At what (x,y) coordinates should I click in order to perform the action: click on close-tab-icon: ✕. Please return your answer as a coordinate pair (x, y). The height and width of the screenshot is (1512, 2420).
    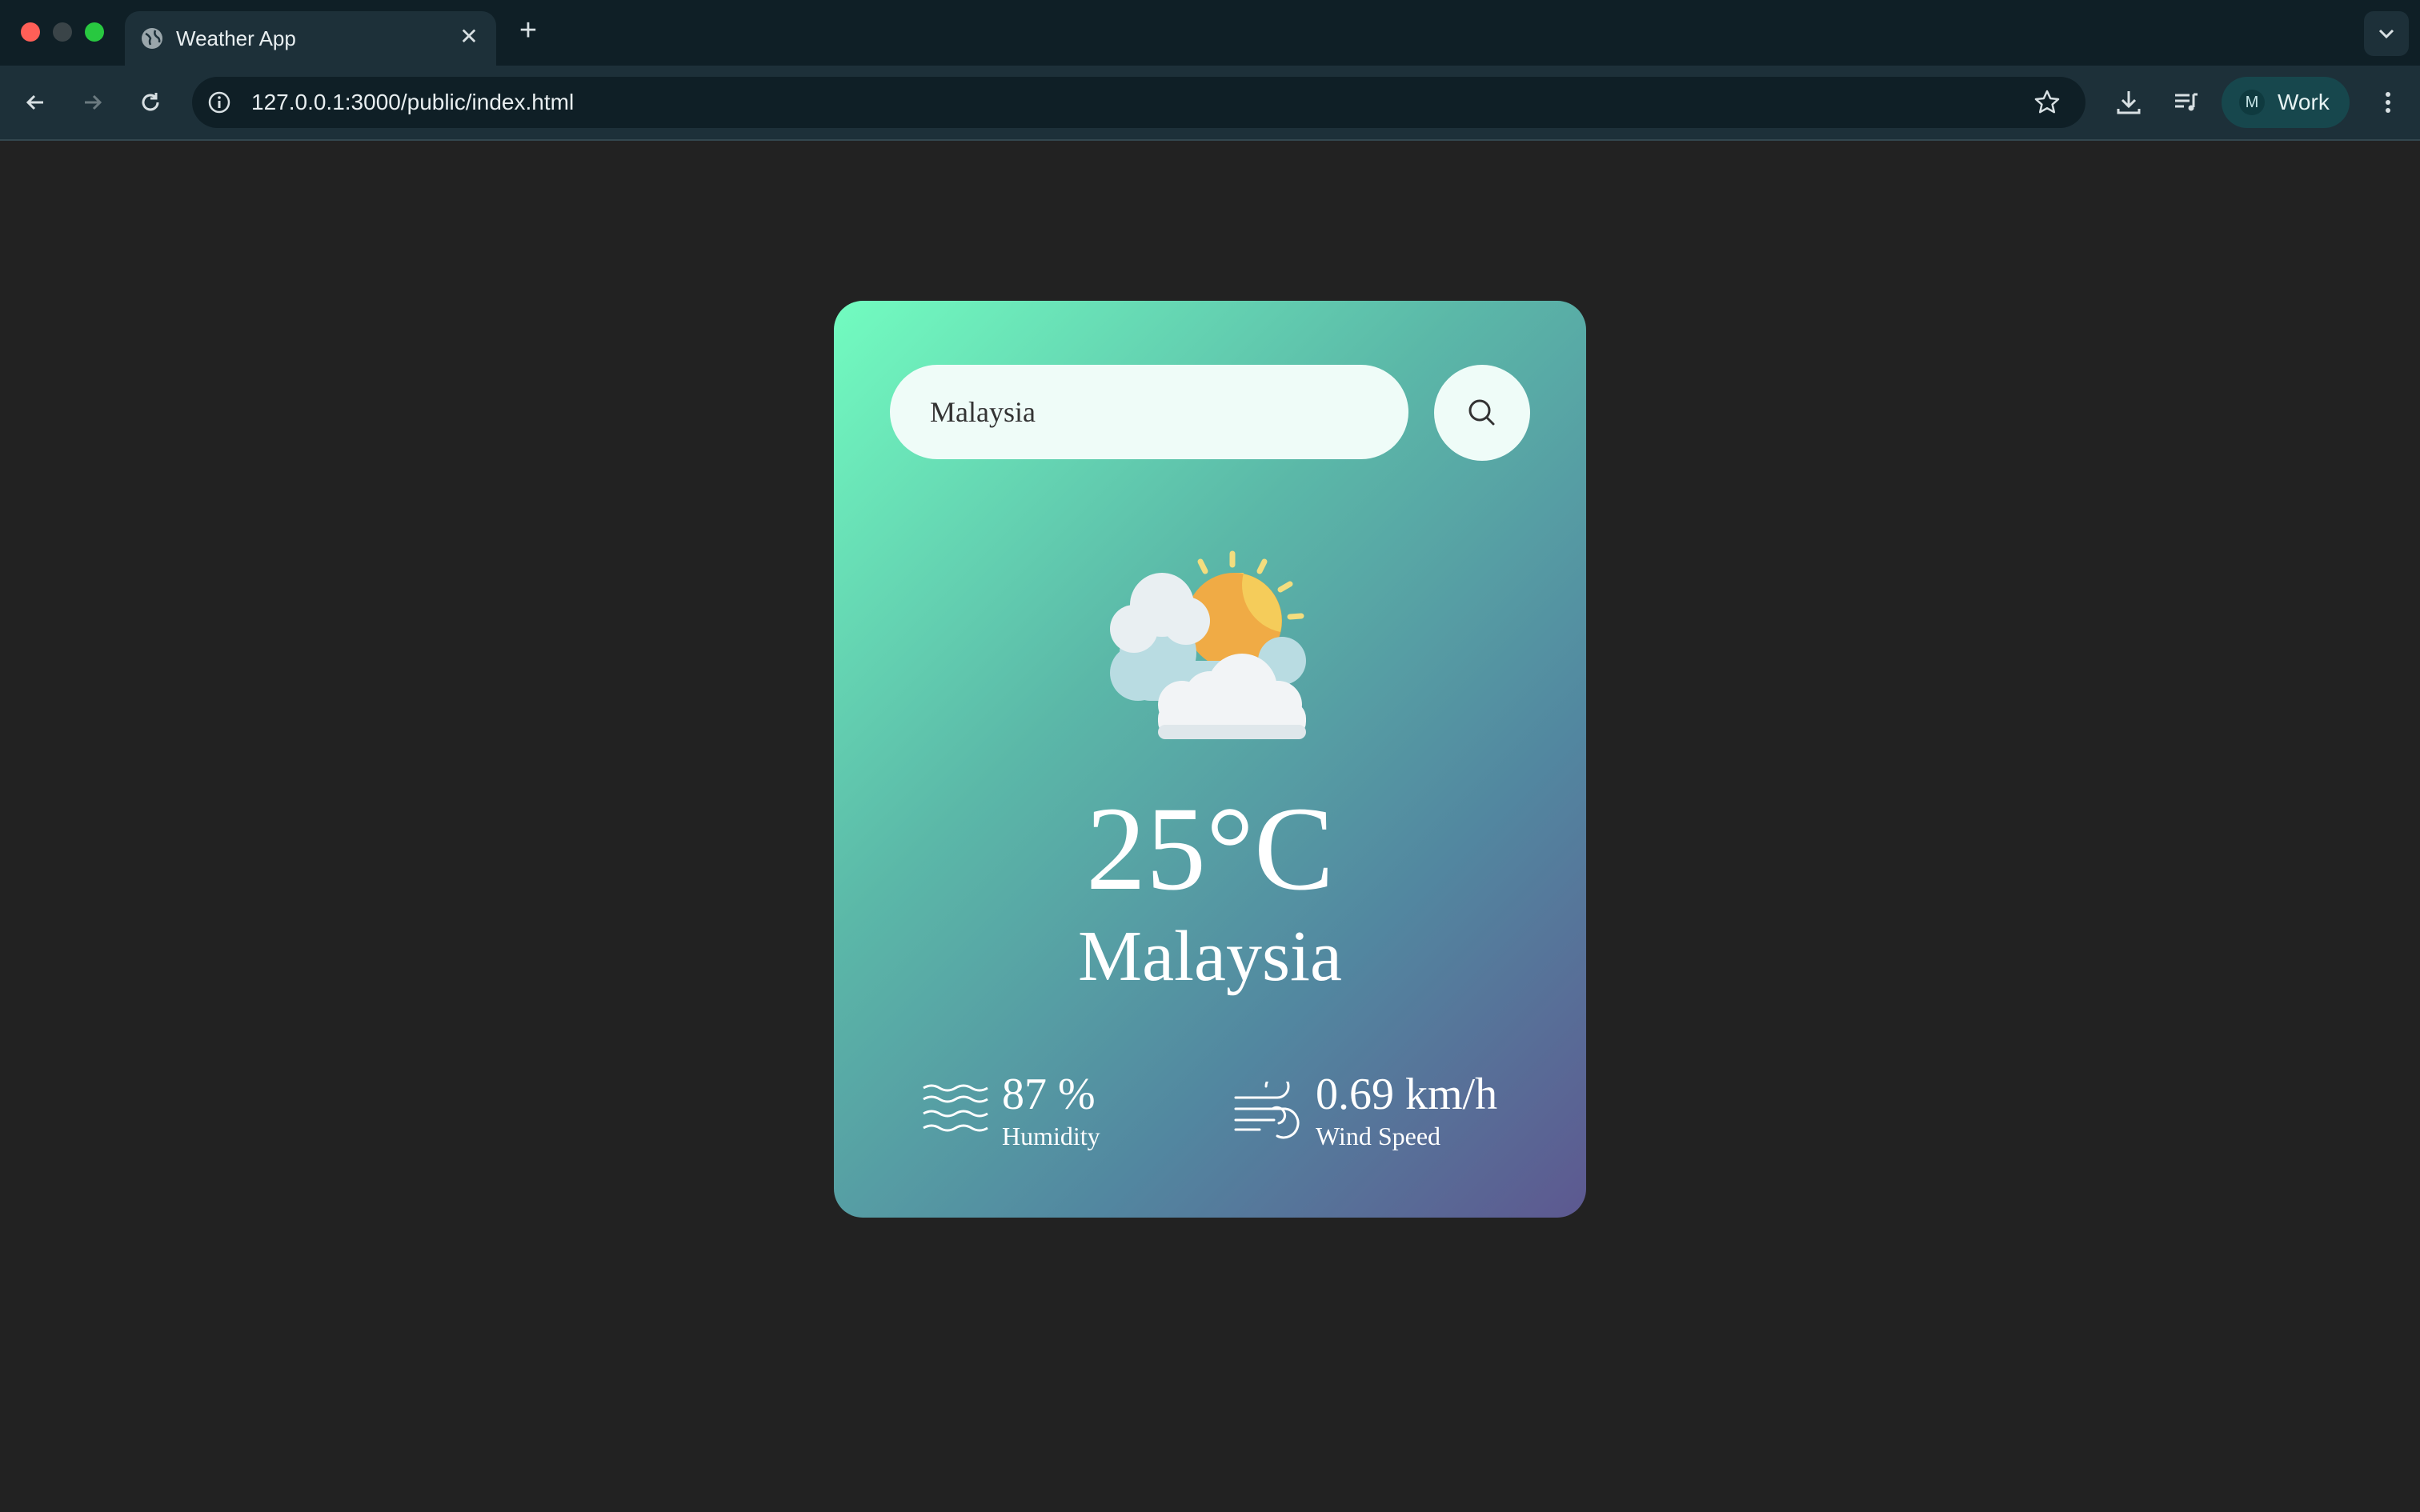
    Looking at the image, I should click on (469, 36).